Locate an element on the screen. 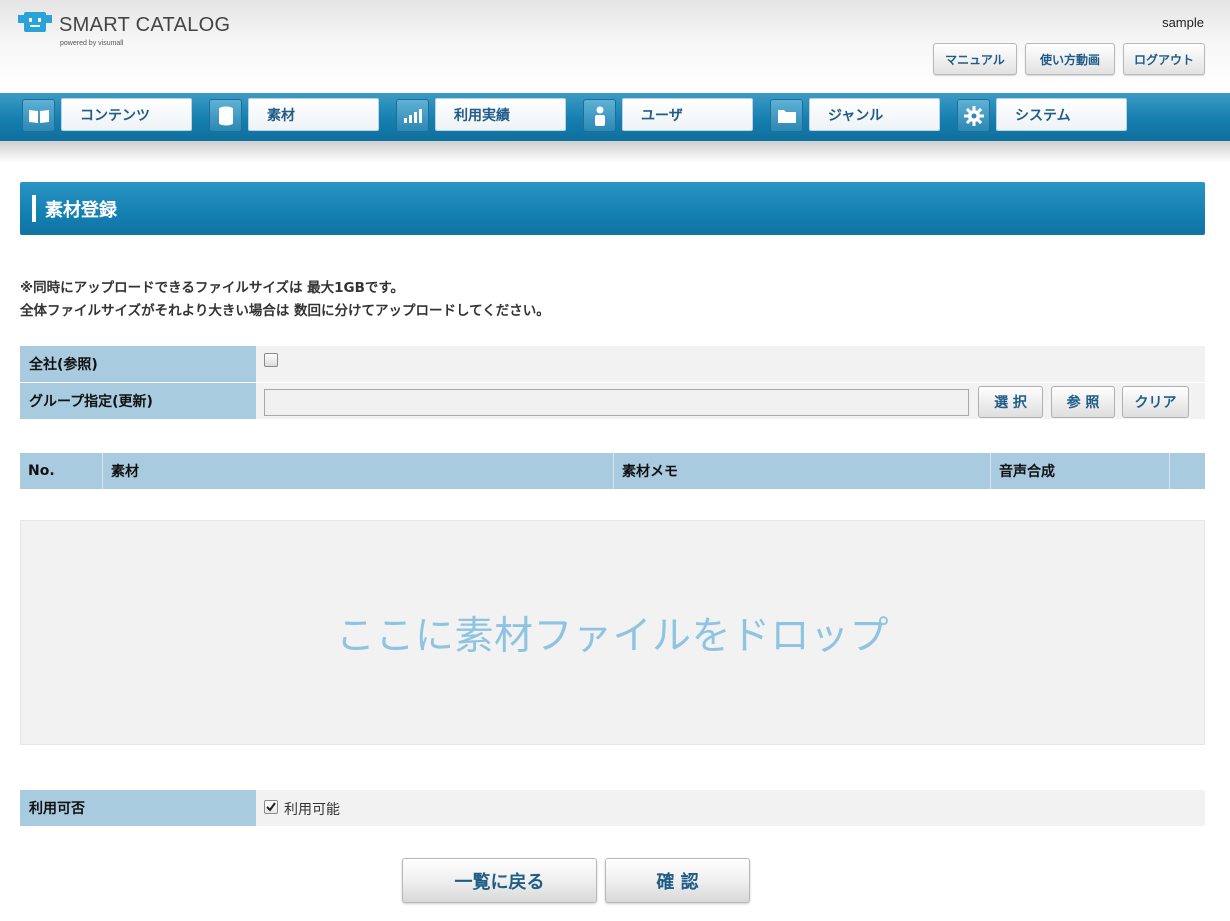  checkmark-icon is located at coordinates (271, 807).